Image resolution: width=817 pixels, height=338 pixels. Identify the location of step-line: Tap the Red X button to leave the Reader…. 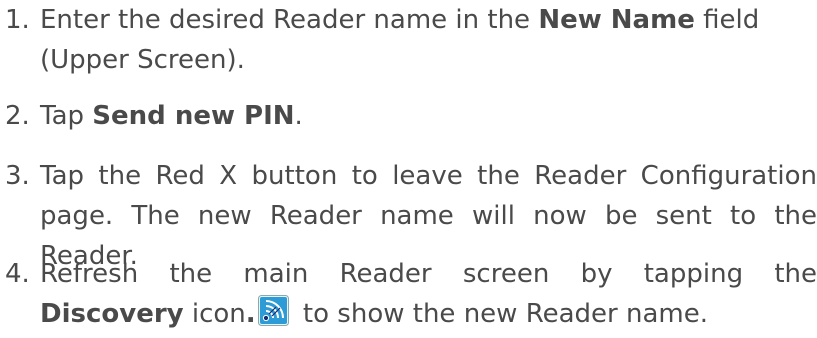
(428, 176).